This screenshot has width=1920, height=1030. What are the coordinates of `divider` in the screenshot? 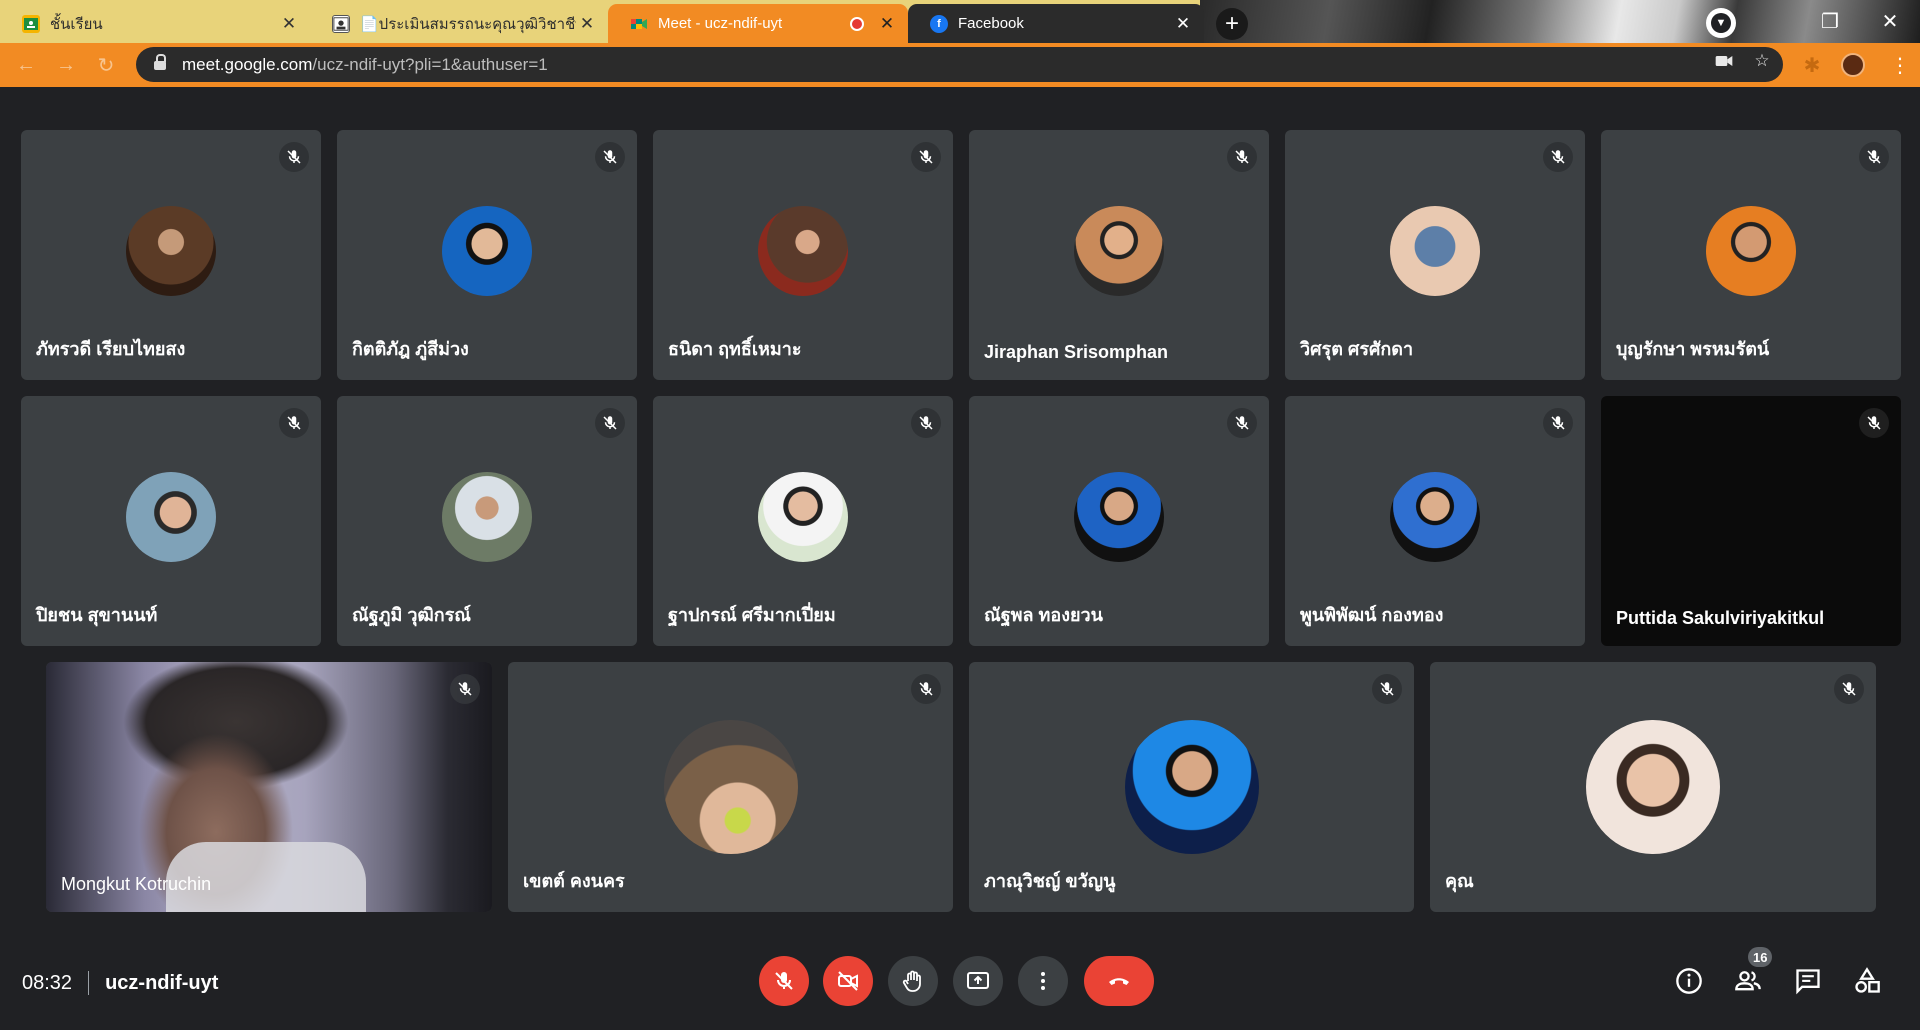 It's located at (89, 983).